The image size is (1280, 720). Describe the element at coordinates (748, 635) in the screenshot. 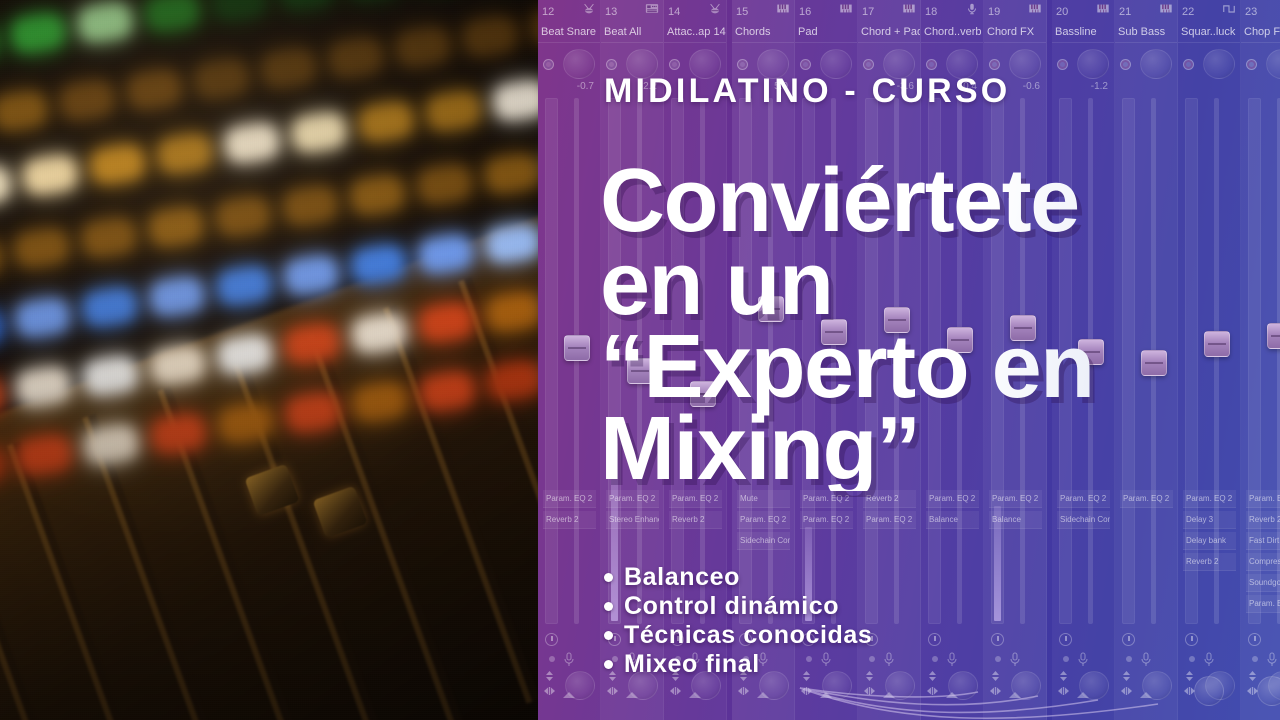

I see `list-item-label: Técnicas conocidas` at that location.